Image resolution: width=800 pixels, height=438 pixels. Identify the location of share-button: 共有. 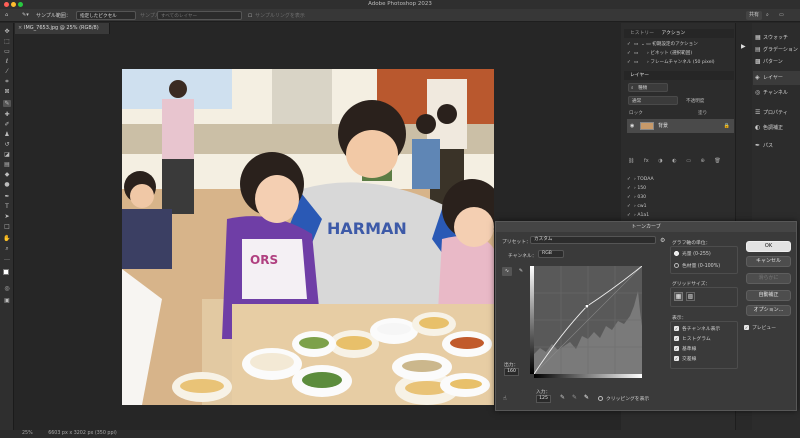
(754, 15).